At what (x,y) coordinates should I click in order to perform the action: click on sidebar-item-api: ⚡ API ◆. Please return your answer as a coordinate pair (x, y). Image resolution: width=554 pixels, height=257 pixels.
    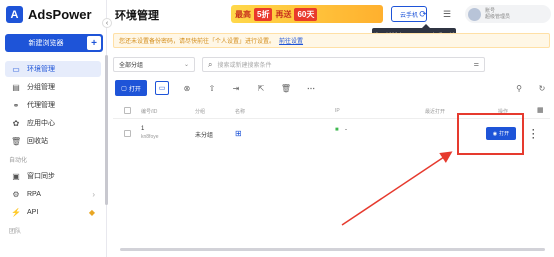
    Looking at the image, I should click on (53, 212).